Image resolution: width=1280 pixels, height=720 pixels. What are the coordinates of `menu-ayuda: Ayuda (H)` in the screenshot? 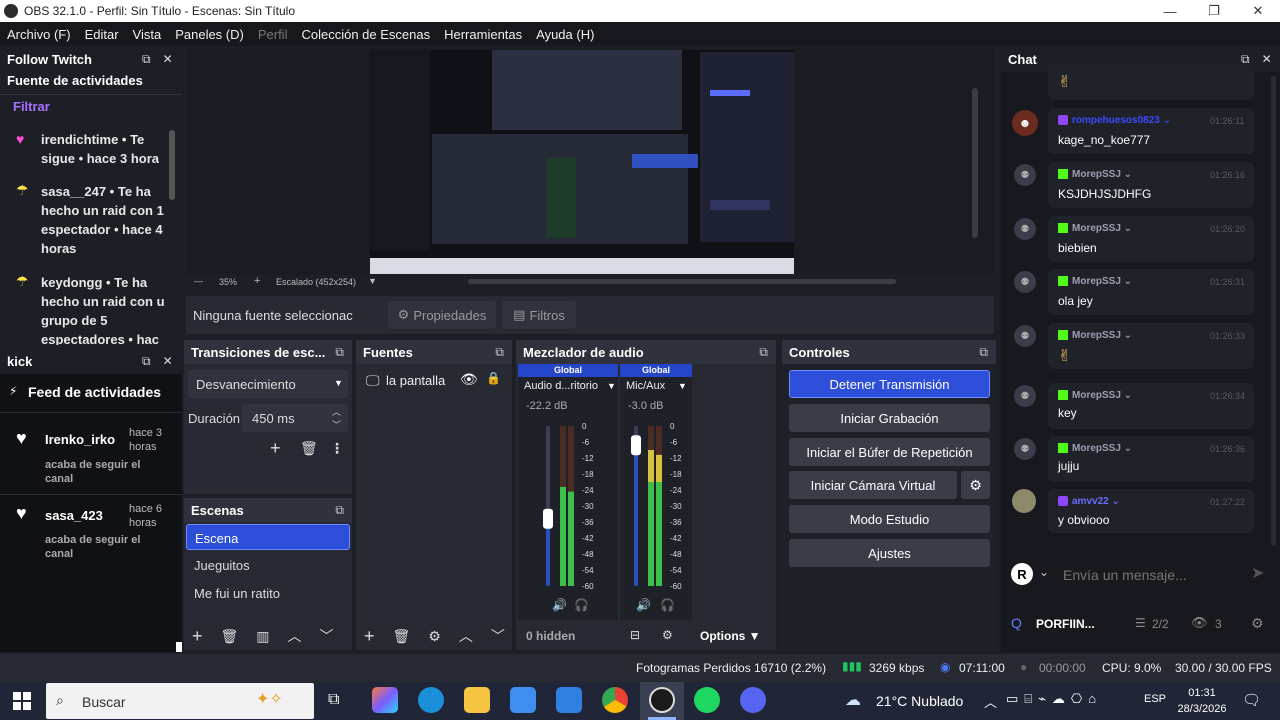 It's located at (565, 34).